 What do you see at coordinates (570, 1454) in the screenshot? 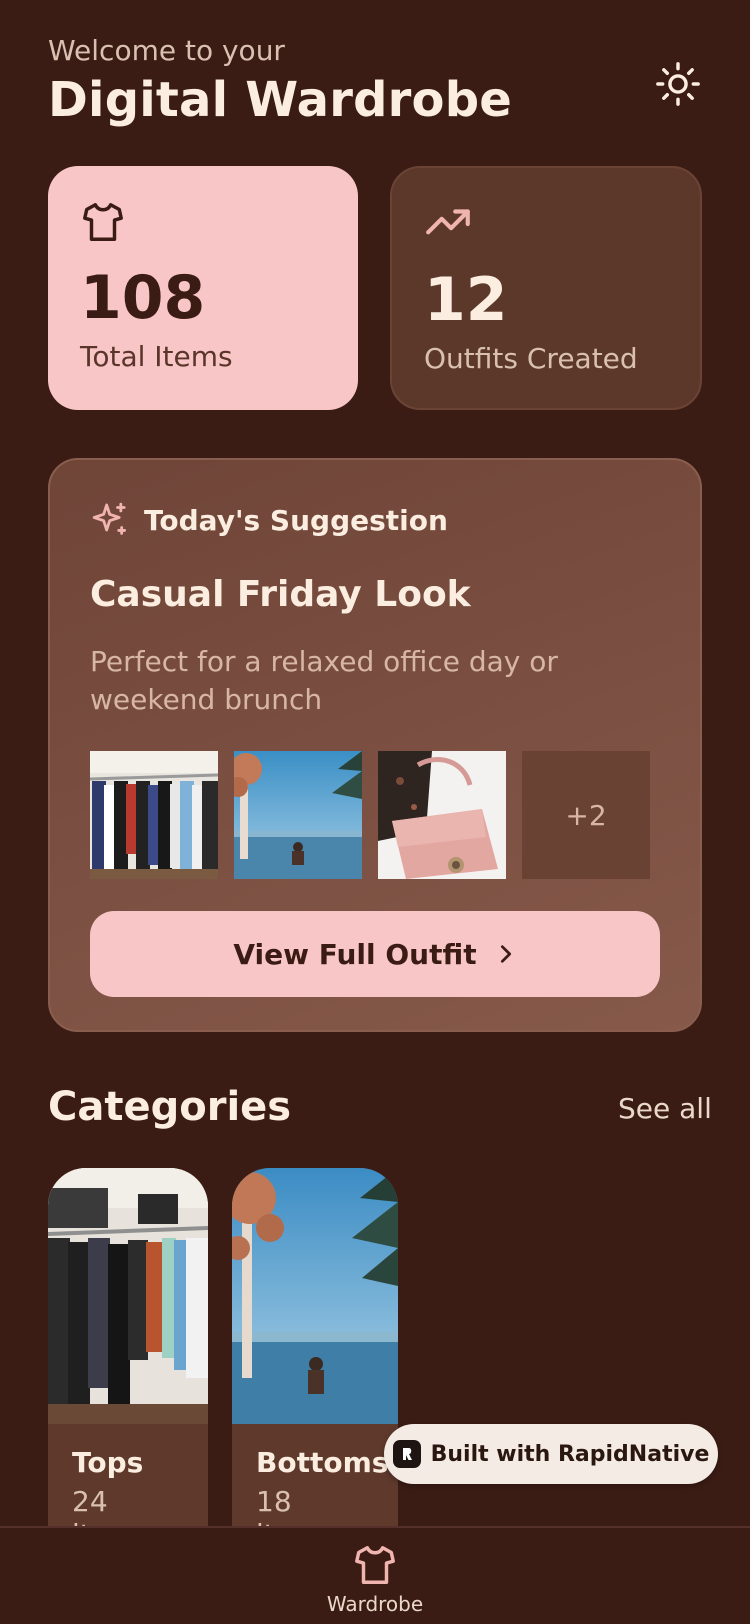
I see `built-with-label: Built with RapidNative` at bounding box center [570, 1454].